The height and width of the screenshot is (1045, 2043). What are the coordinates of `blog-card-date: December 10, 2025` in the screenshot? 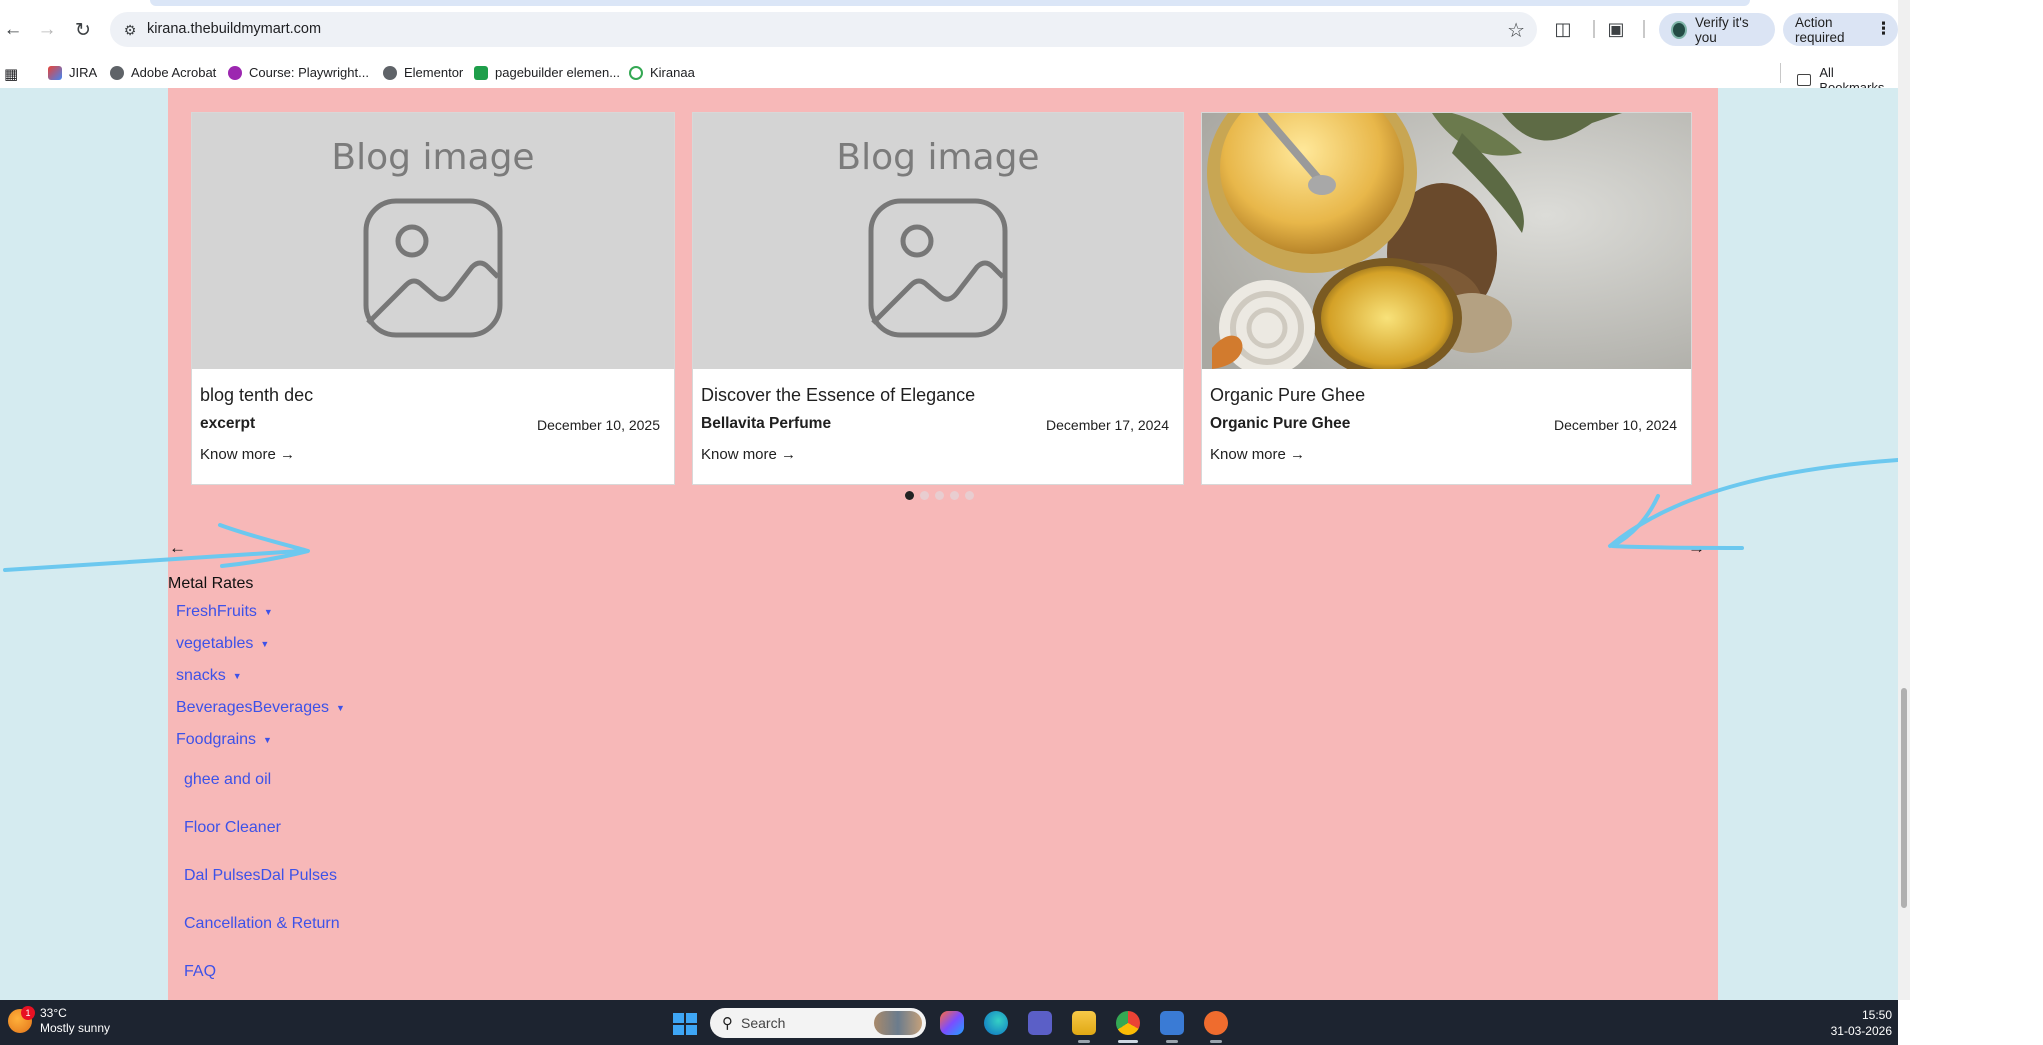 It's located at (598, 425).